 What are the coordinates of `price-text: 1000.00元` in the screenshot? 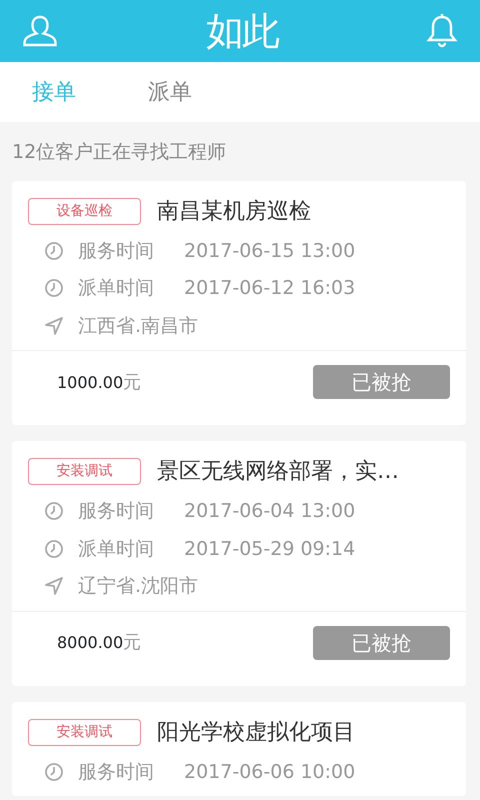 It's located at (99, 382).